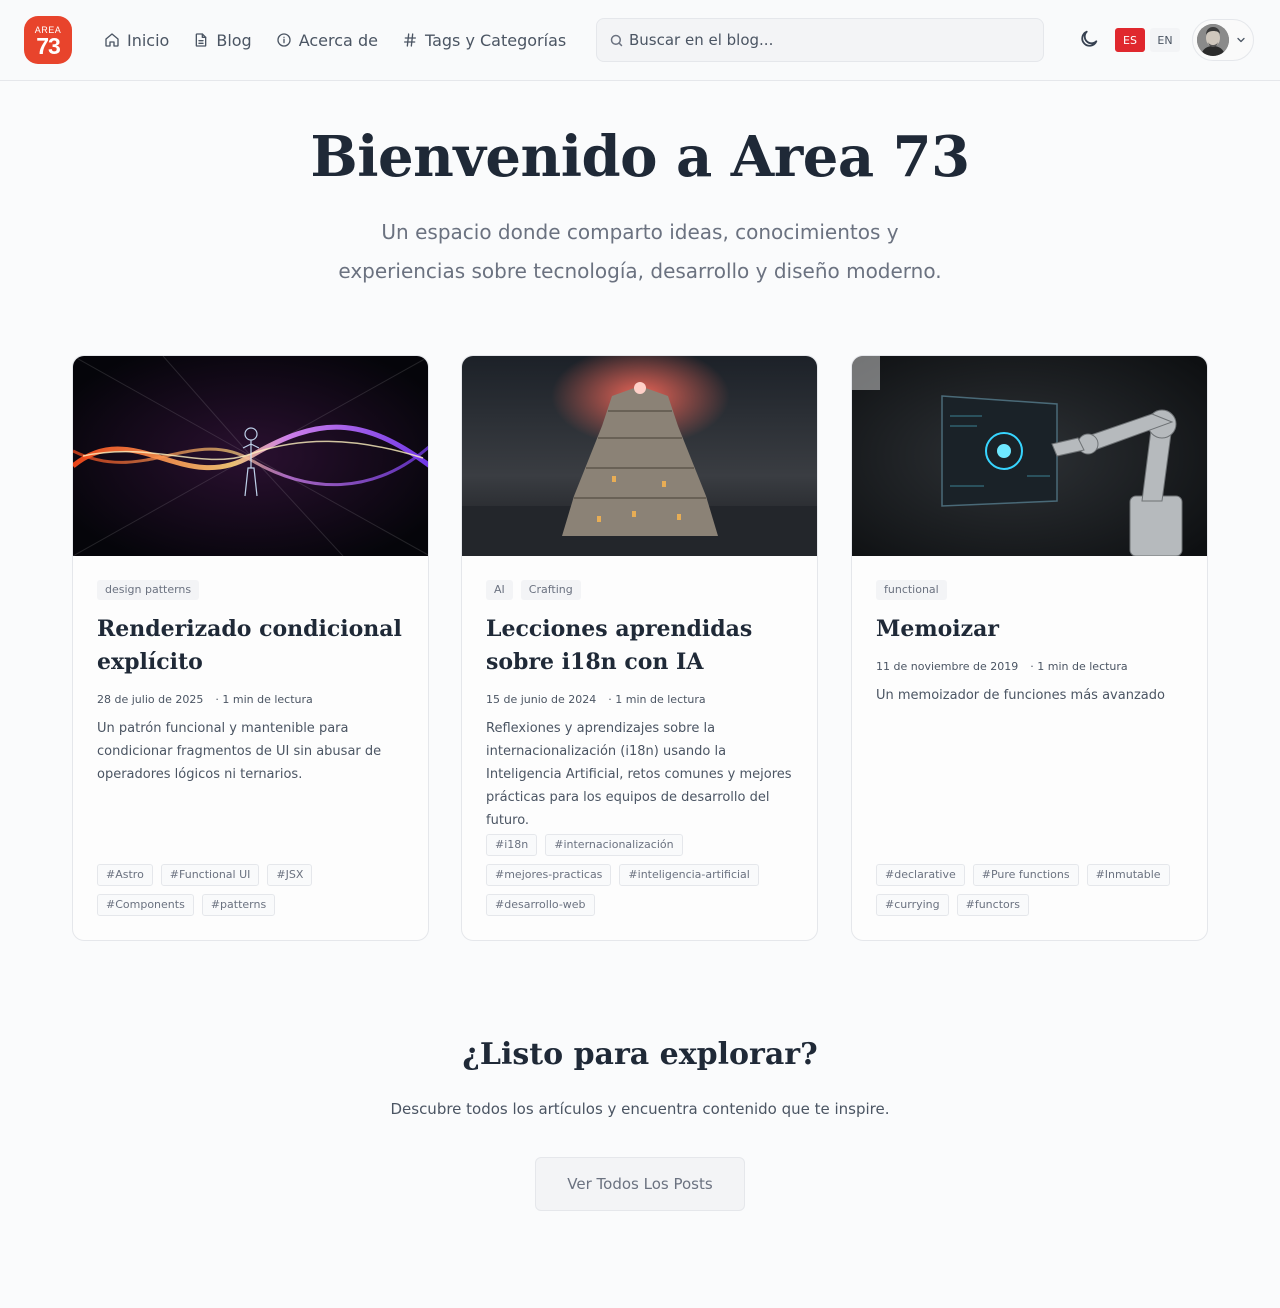  I want to click on main-nav: Inicio Blog Acerca de Tags y Categorías, so click(335, 40).